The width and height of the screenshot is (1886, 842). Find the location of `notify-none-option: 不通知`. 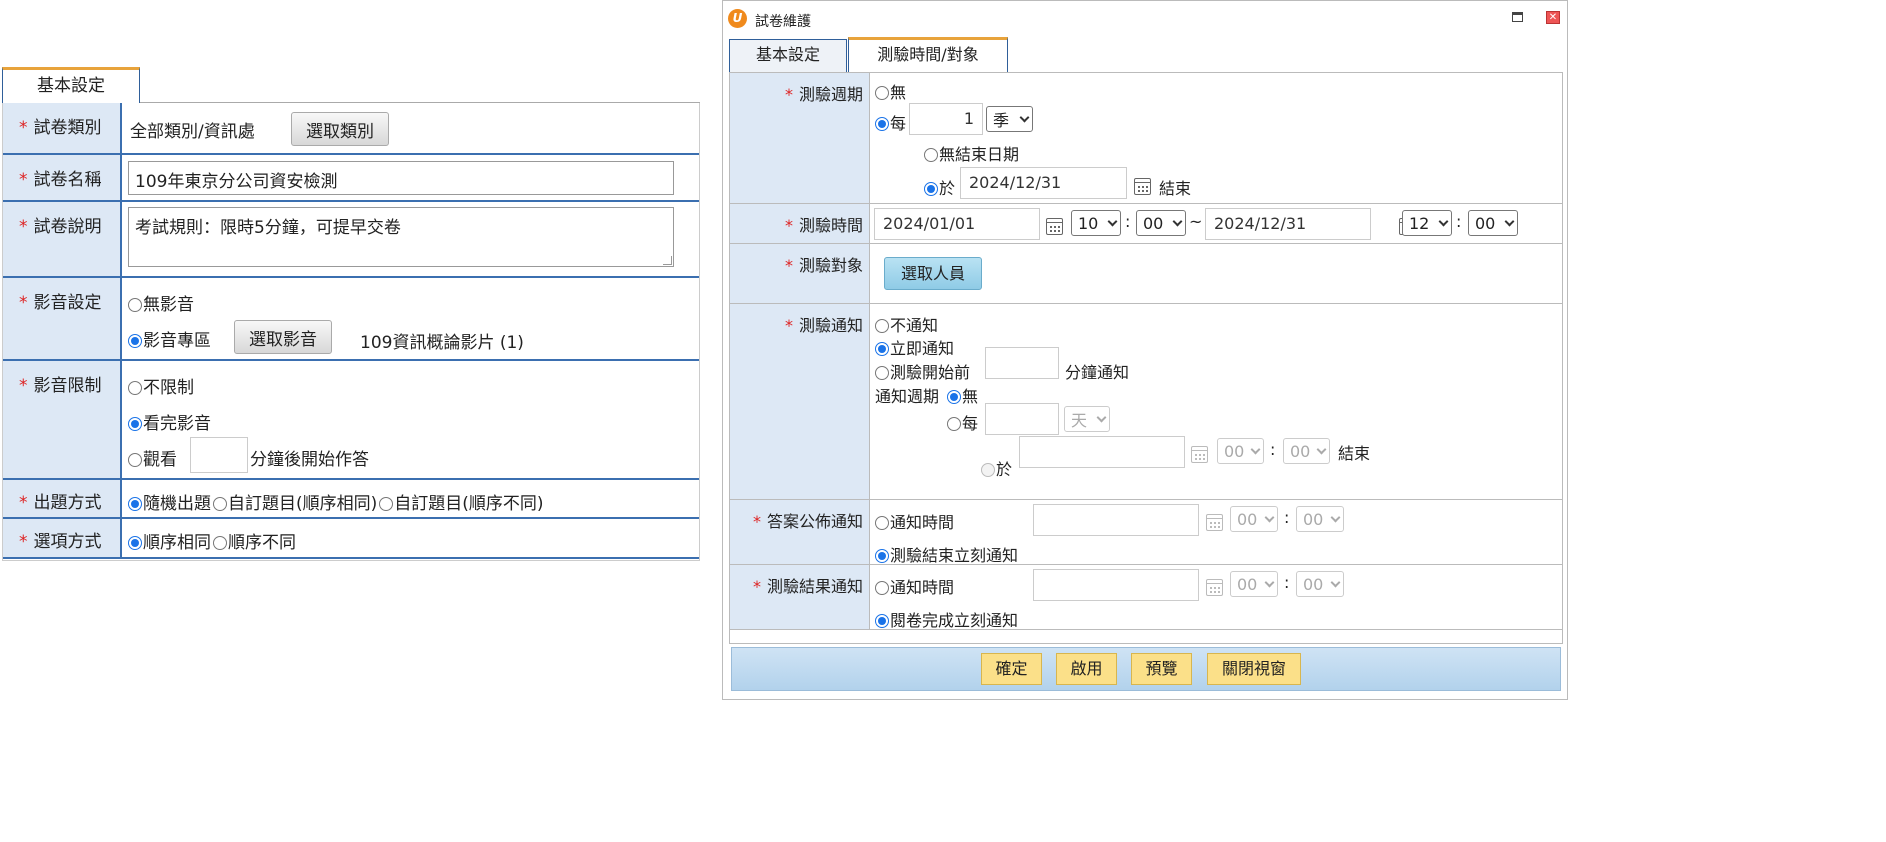

notify-none-option: 不通知 is located at coordinates (906, 324).